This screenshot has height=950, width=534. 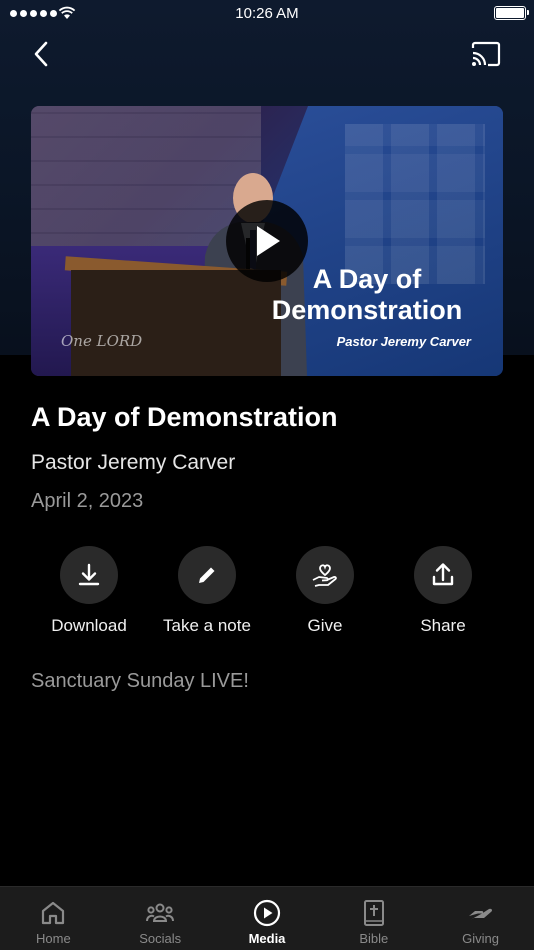 I want to click on tab-socials: Socials, so click(x=160, y=918).